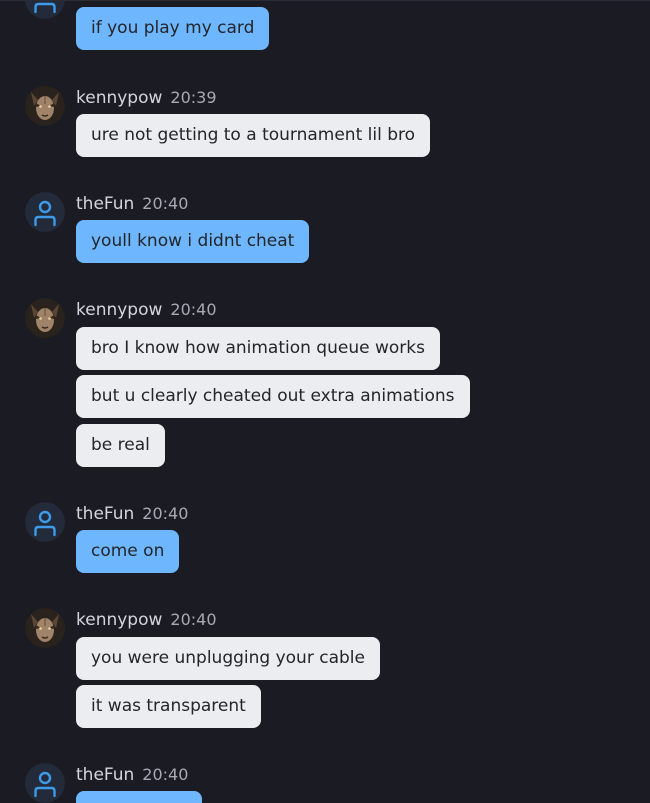  I want to click on message-bubble: you were unplugging your cable, so click(228, 658).